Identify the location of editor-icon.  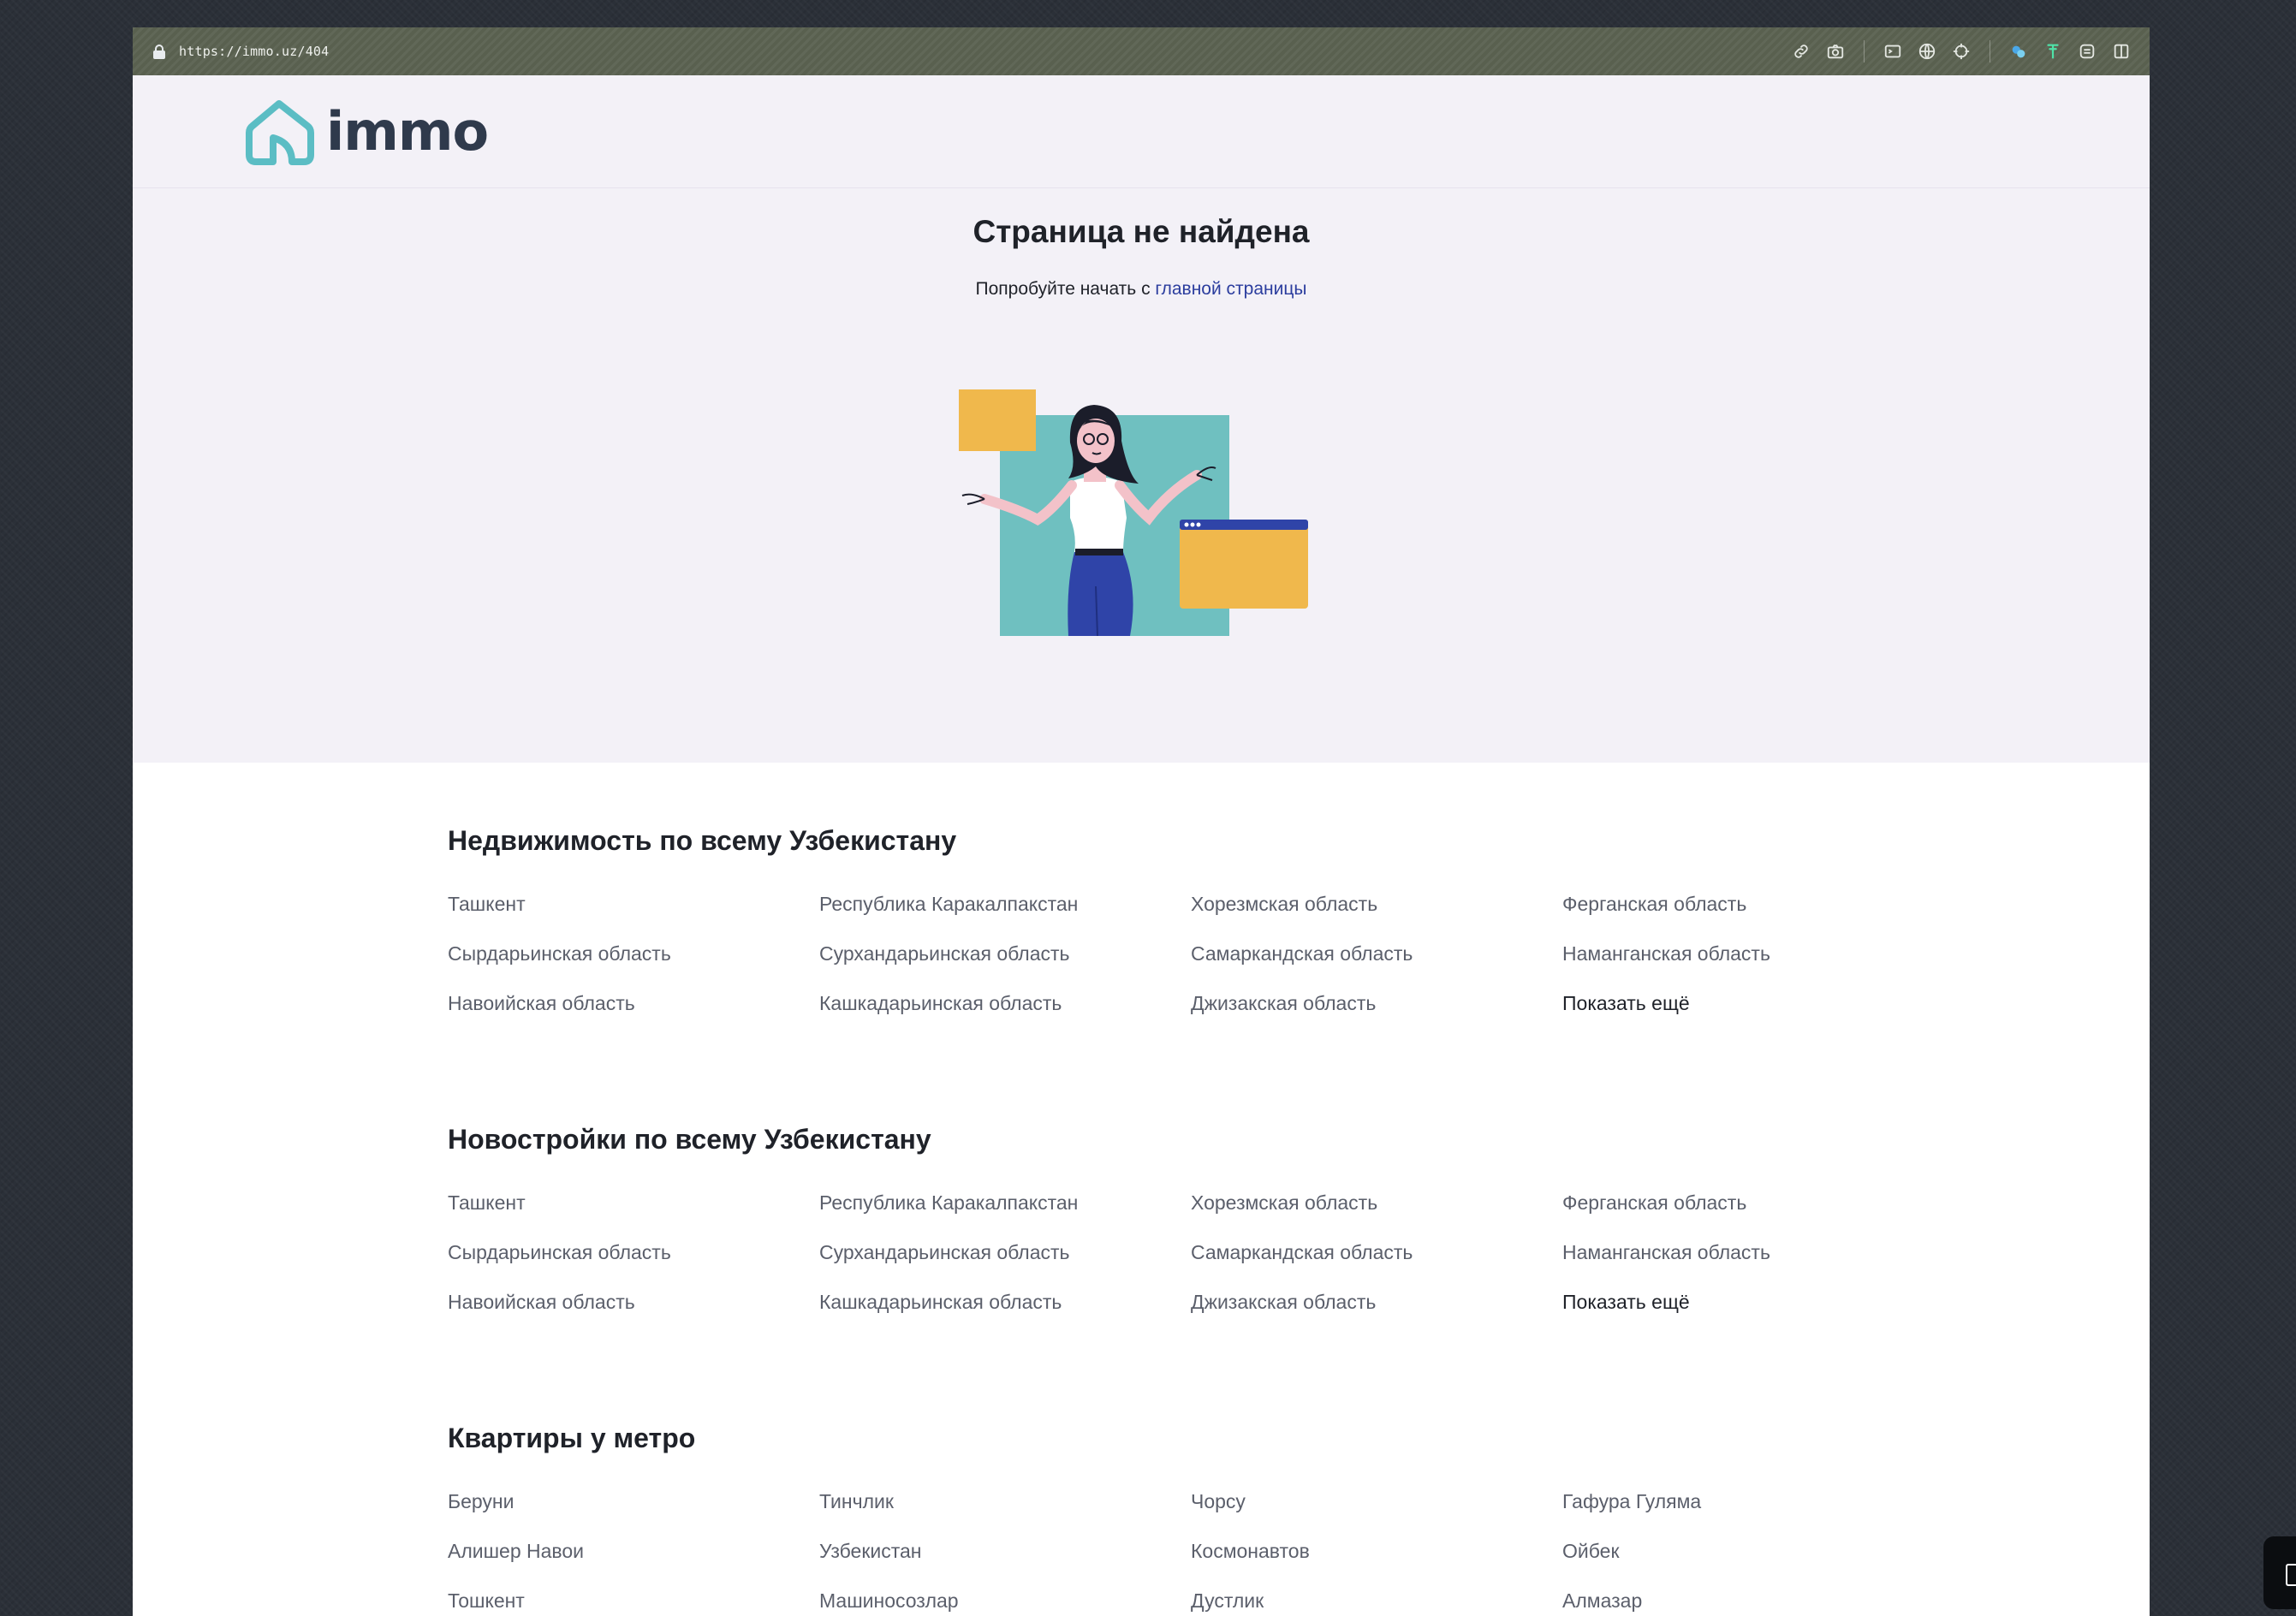
(2087, 51).